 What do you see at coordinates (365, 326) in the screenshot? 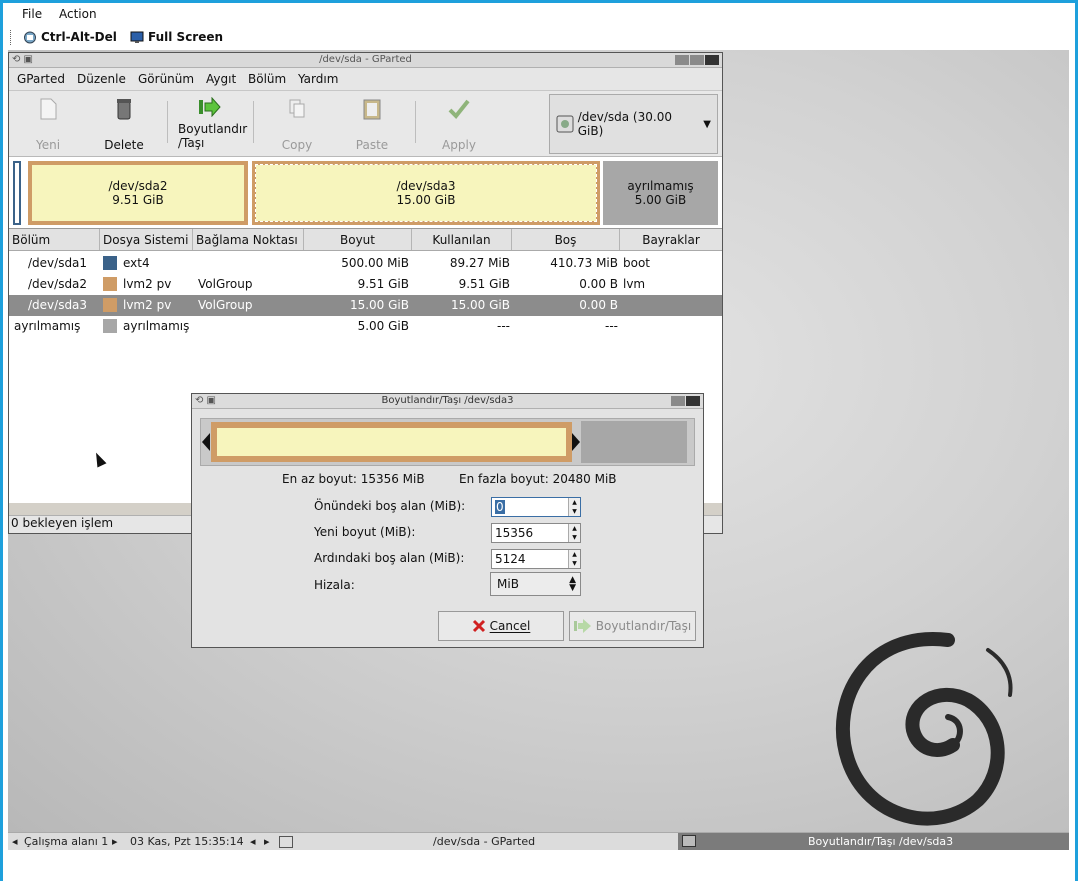
I see `table-row: ayrılmamış ayrılmamış 5.00 GiB --- ---` at bounding box center [365, 326].